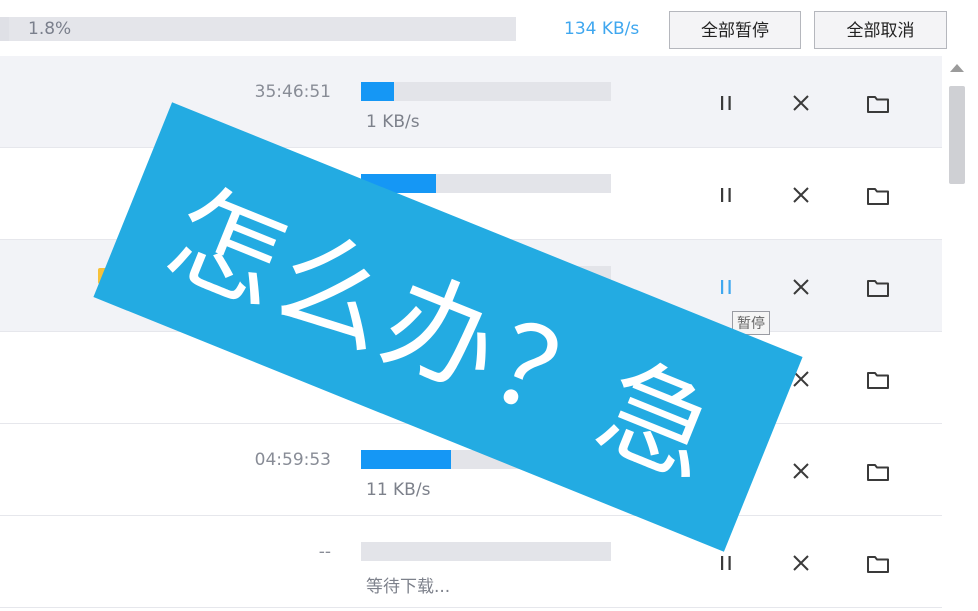 Image resolution: width=978 pixels, height=611 pixels. Describe the element at coordinates (471, 102) in the screenshot. I see `download-row: 35:46:51 1 KB/s` at that location.